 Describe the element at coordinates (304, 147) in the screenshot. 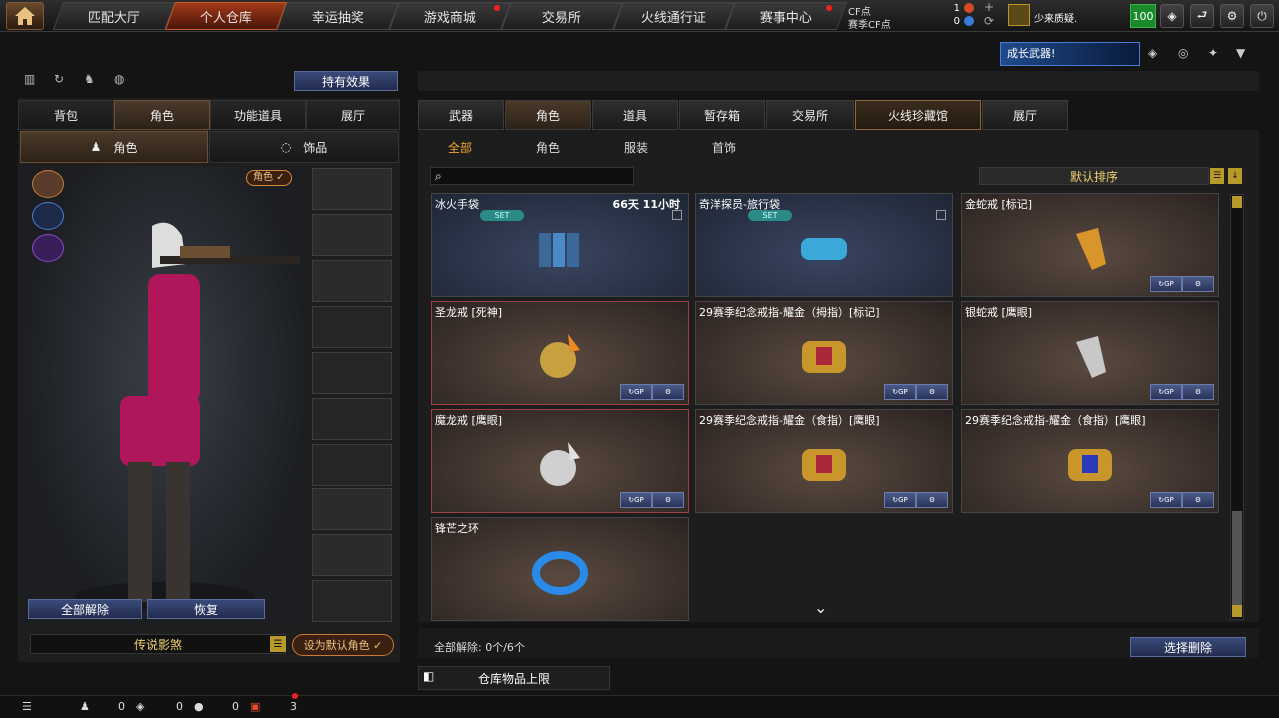

I see `subtab-accessories: ◌ 饰品` at that location.